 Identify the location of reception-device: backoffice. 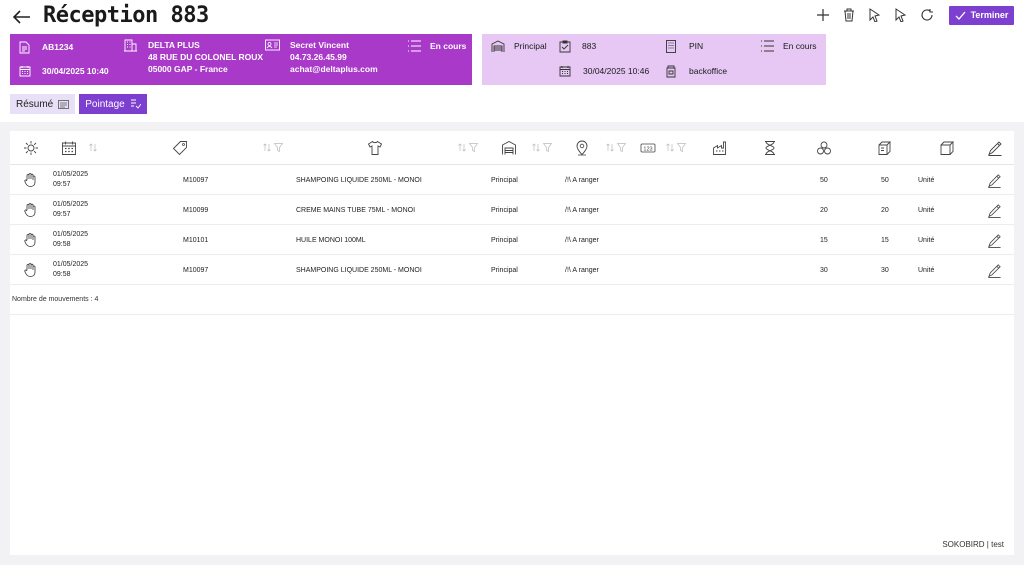
(708, 71).